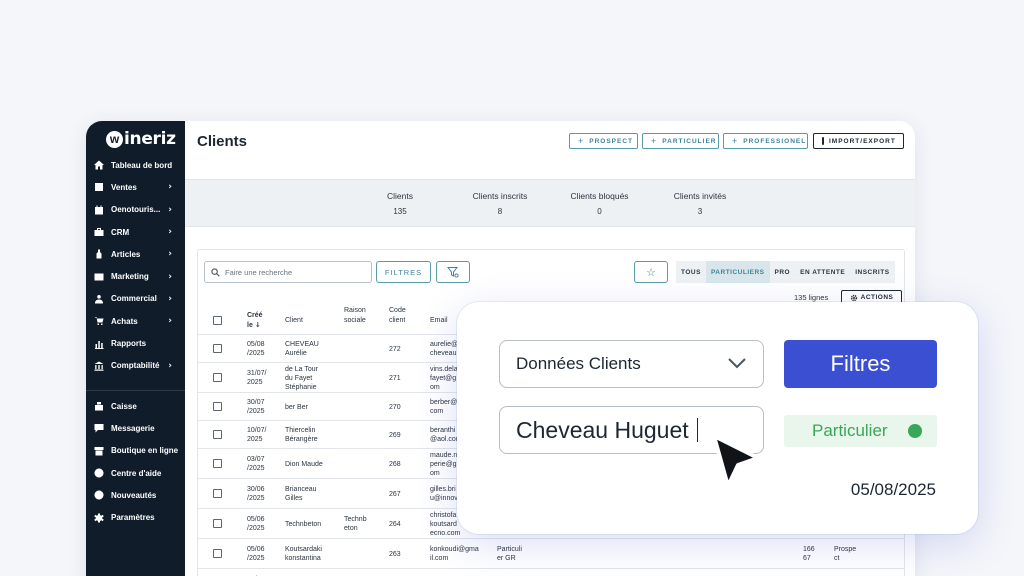  What do you see at coordinates (631, 364) in the screenshot?
I see `data-source-dropdown: Données Clients` at bounding box center [631, 364].